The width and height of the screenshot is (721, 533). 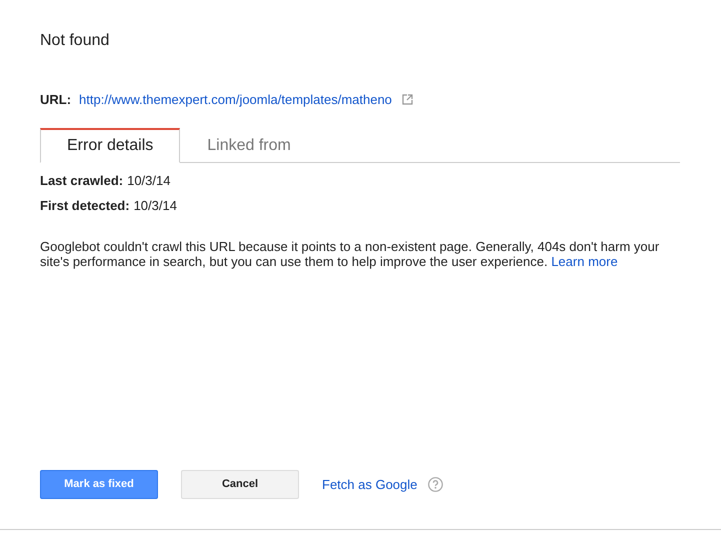 What do you see at coordinates (56, 100) in the screenshot?
I see `url-label: URL:` at bounding box center [56, 100].